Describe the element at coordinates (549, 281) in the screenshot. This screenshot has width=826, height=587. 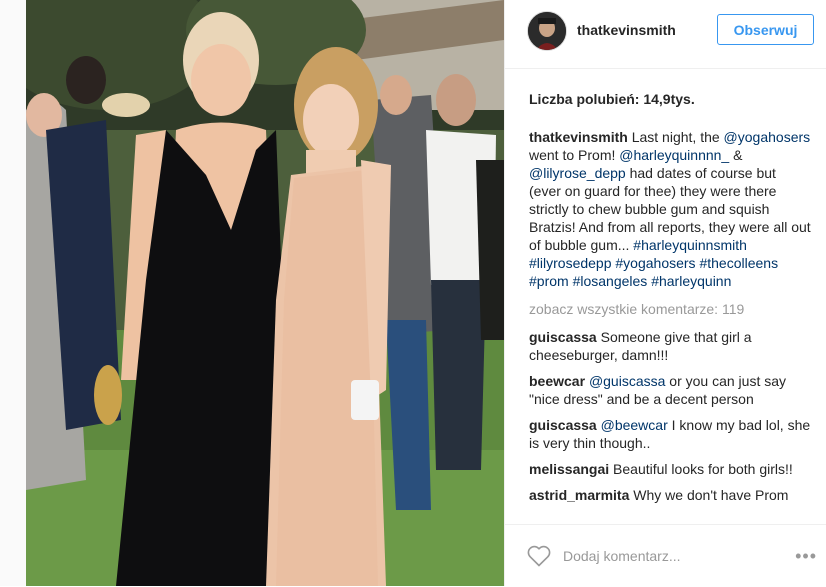
I see `mention-link: #prom` at that location.